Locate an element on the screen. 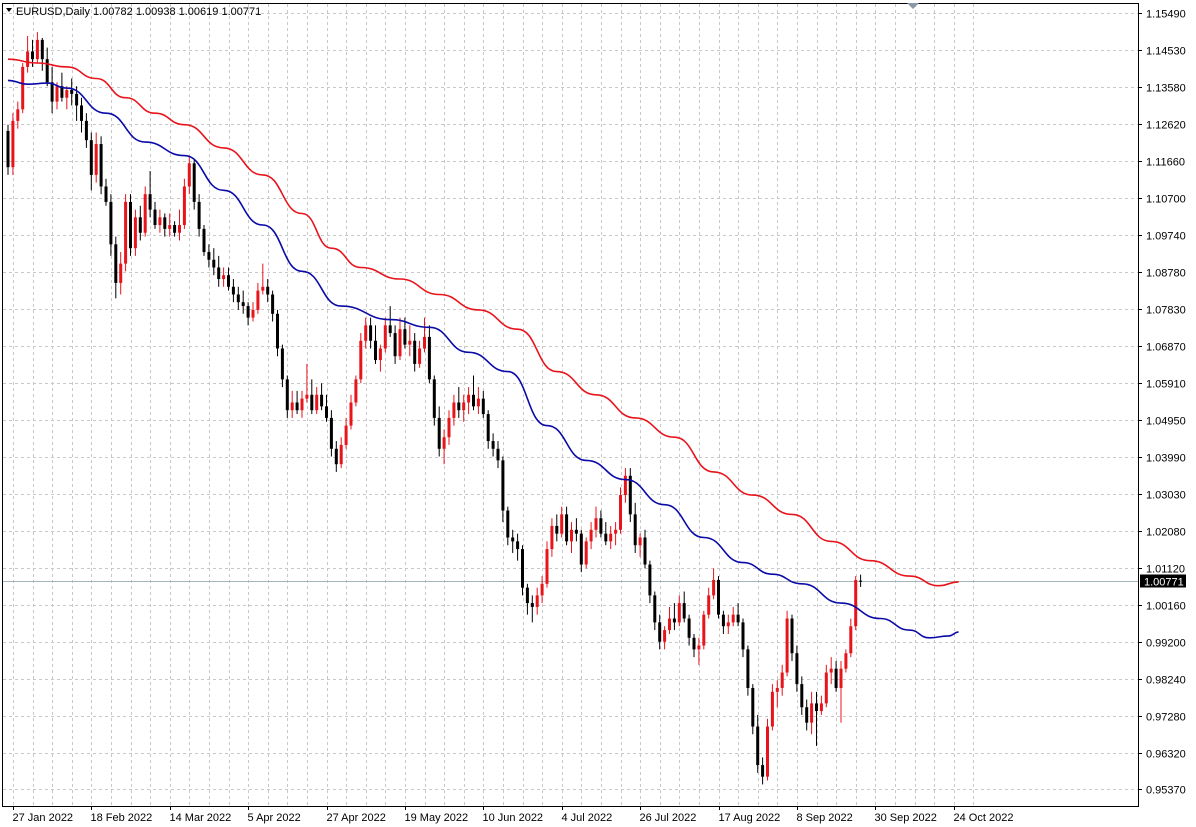 The height and width of the screenshot is (827, 1196). x-tick-label: 10 Jun 2022 is located at coordinates (513, 818).